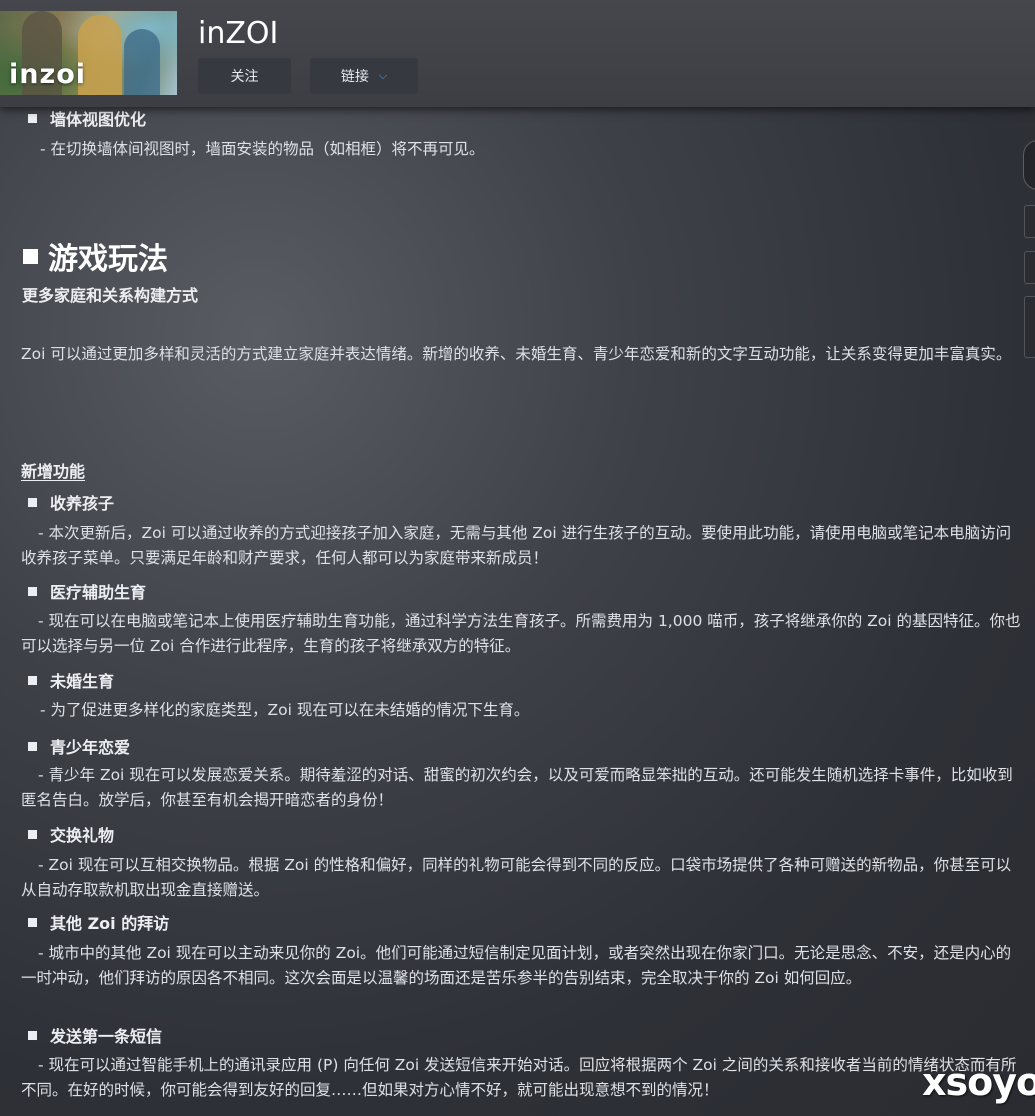 The image size is (1035, 1116). What do you see at coordinates (106, 1036) in the screenshot?
I see `feature-heading-label: 发送第一条短信` at bounding box center [106, 1036].